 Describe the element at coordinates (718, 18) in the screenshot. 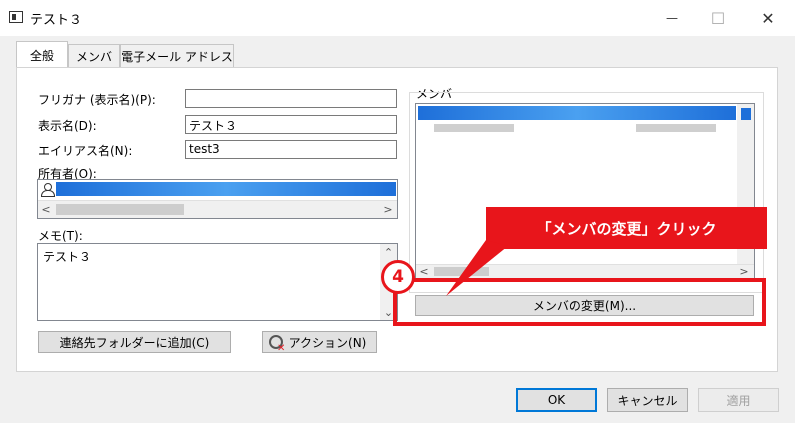

I see `maximize-button: ☐` at that location.